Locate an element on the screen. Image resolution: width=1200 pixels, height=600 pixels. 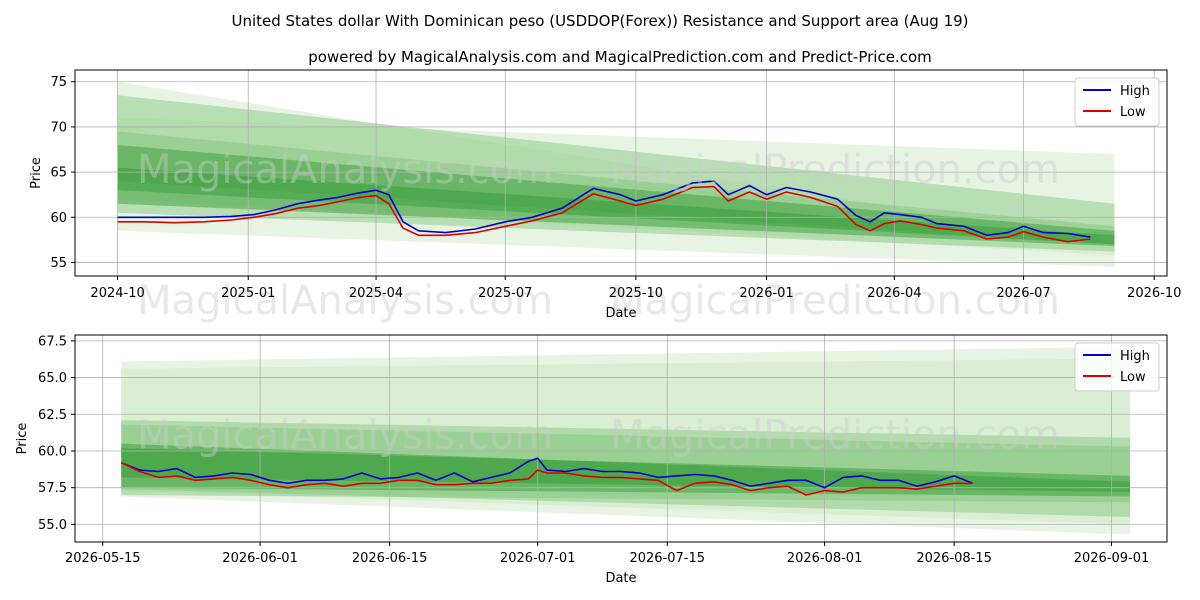
x-tick-label: 2026-01 is located at coordinates (766, 293).